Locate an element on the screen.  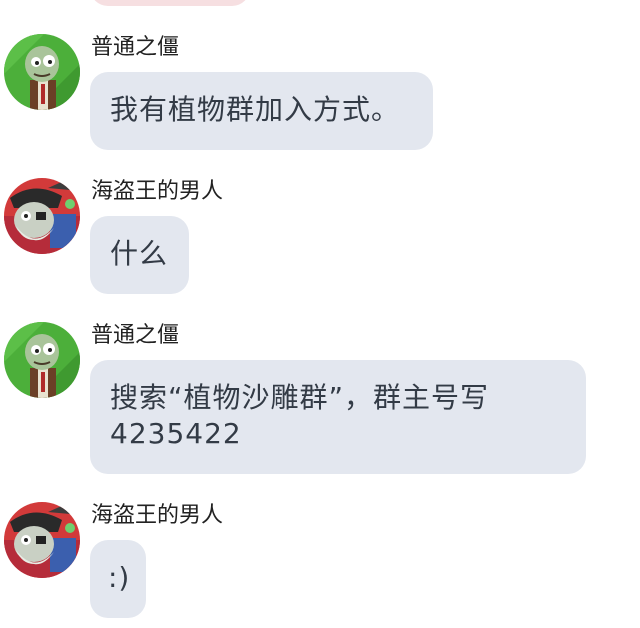
message-bubble: :) is located at coordinates (118, 579).